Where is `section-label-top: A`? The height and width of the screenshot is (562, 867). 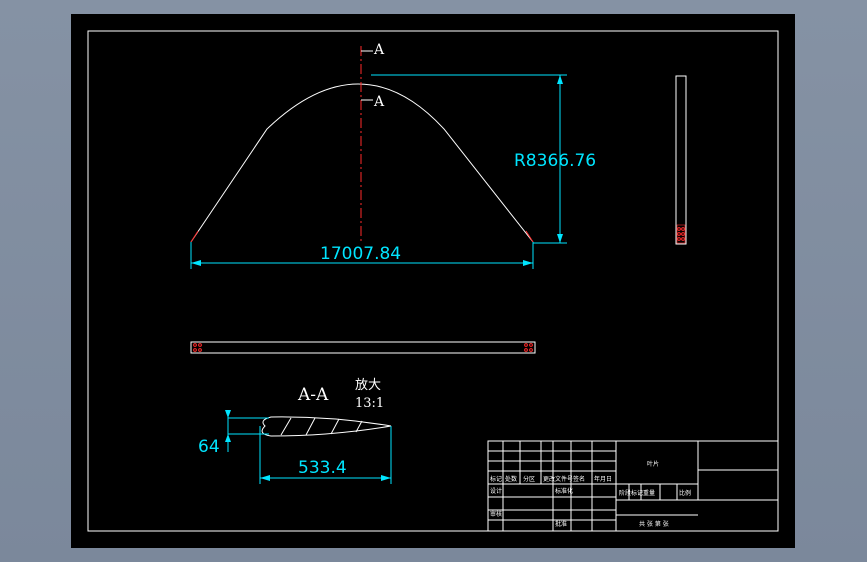 section-label-top: A is located at coordinates (379, 50).